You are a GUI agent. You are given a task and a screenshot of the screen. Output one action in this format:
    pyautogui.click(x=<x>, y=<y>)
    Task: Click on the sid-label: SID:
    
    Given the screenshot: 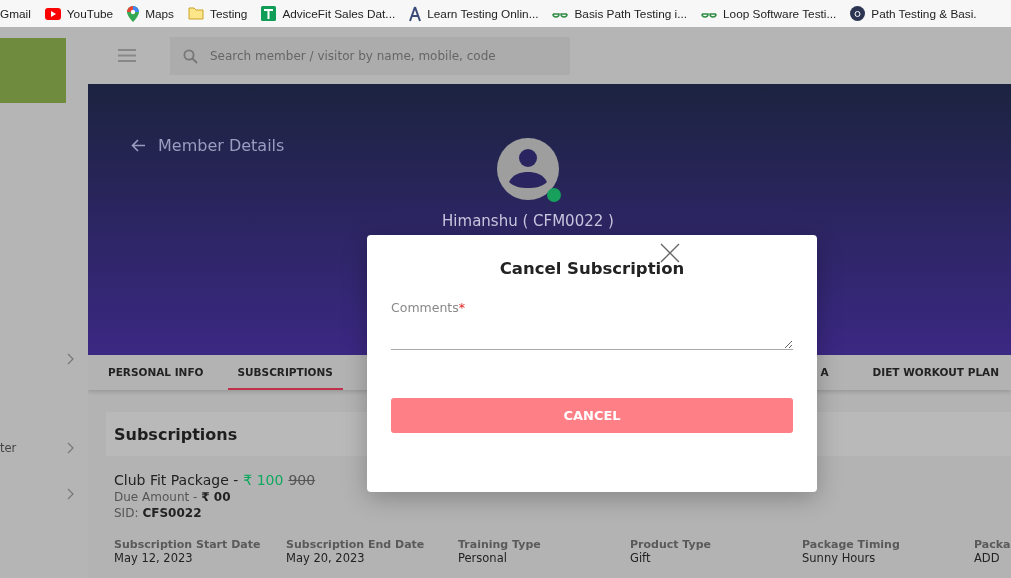 What is the action you would take?
    pyautogui.click(x=126, y=513)
    